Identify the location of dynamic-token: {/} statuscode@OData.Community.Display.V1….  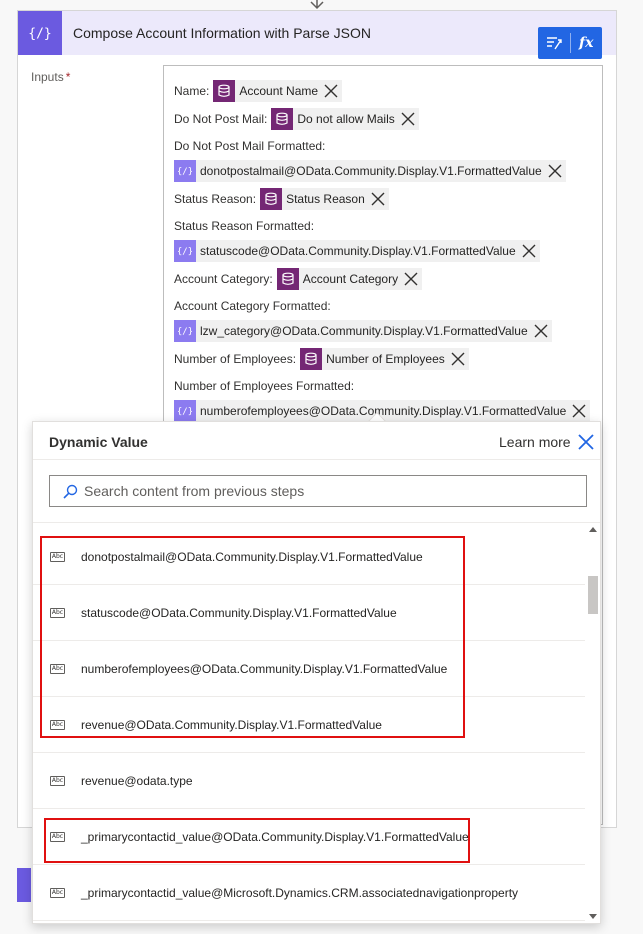
(357, 251).